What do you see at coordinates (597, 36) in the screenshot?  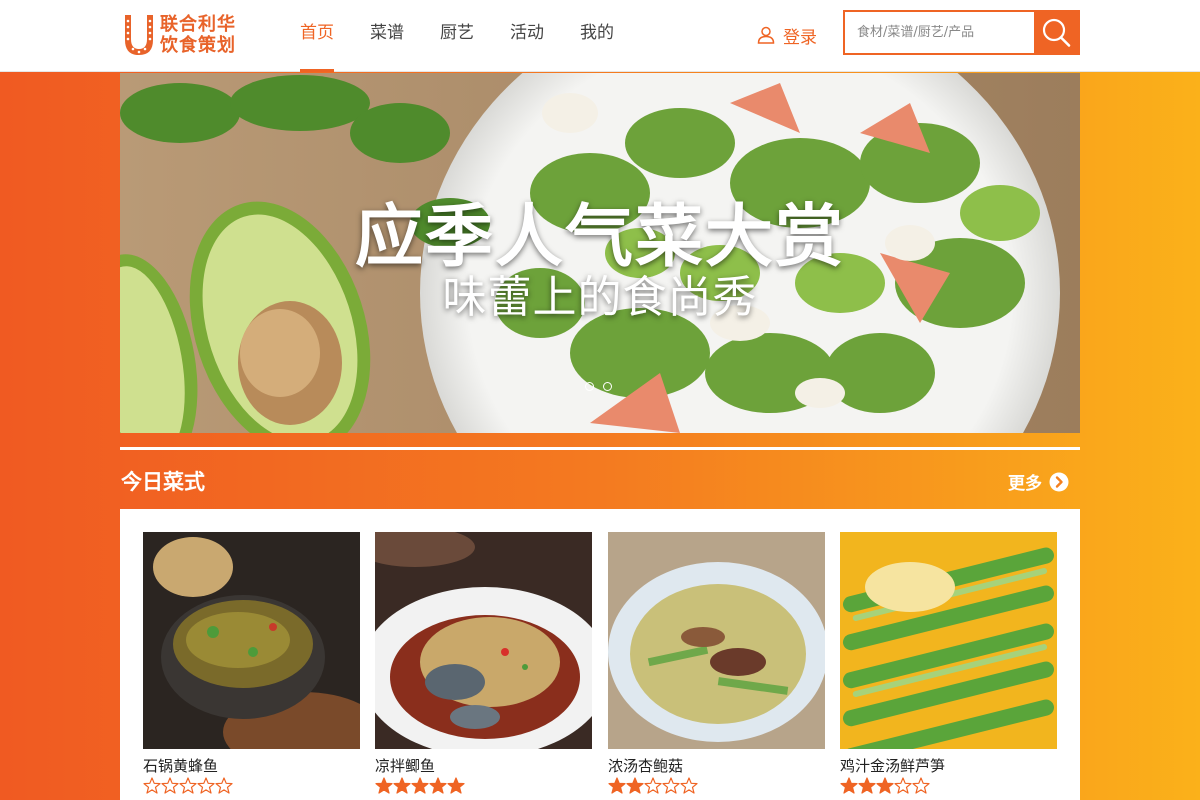 I see `nav-mine: 我的` at bounding box center [597, 36].